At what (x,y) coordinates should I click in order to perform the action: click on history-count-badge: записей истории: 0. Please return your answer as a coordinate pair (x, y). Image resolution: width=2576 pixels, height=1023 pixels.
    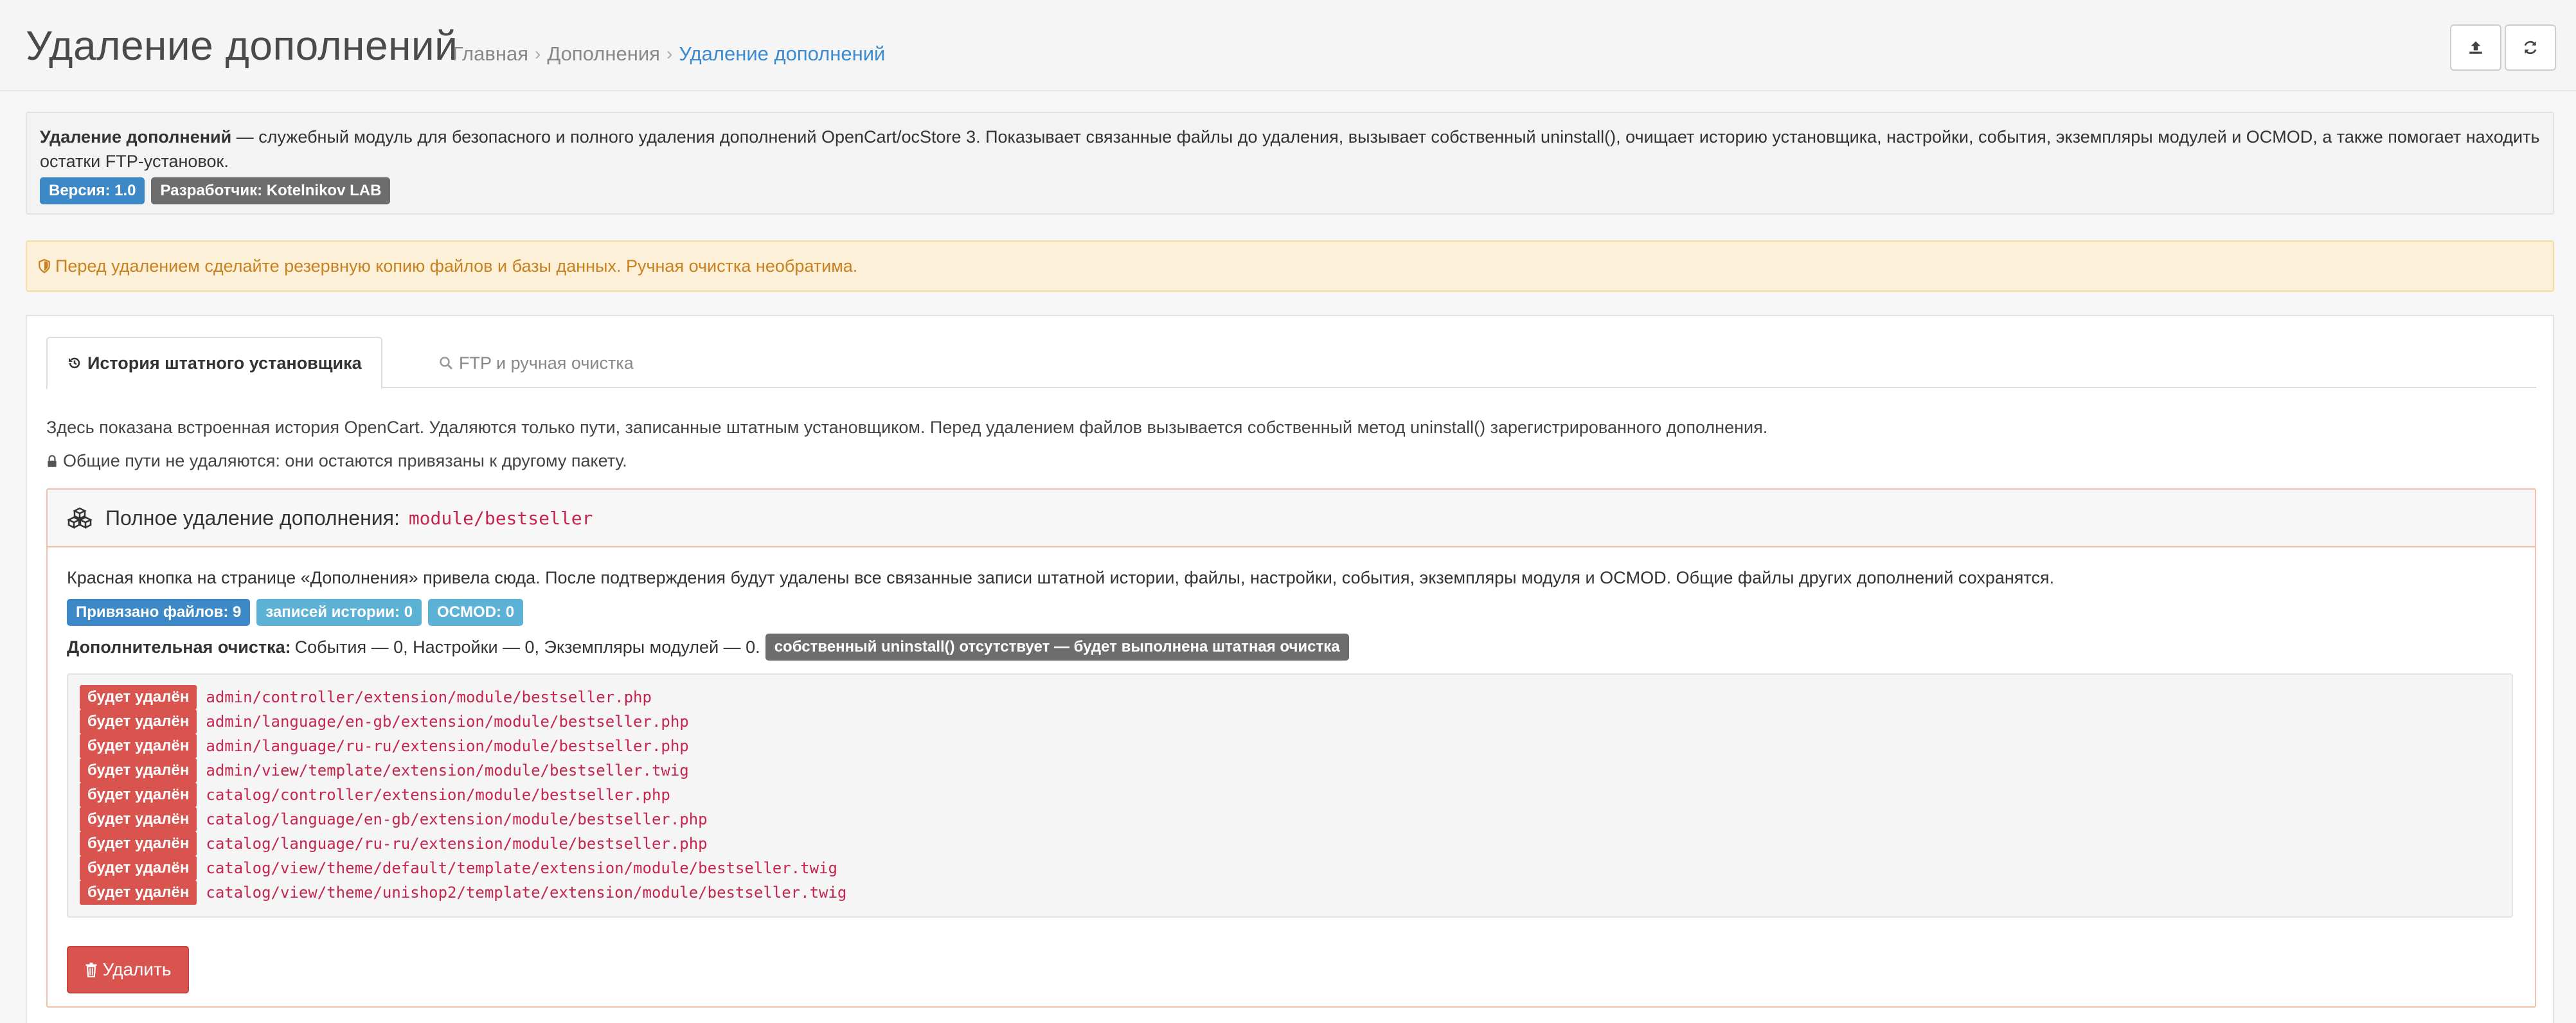
    Looking at the image, I should click on (339, 612).